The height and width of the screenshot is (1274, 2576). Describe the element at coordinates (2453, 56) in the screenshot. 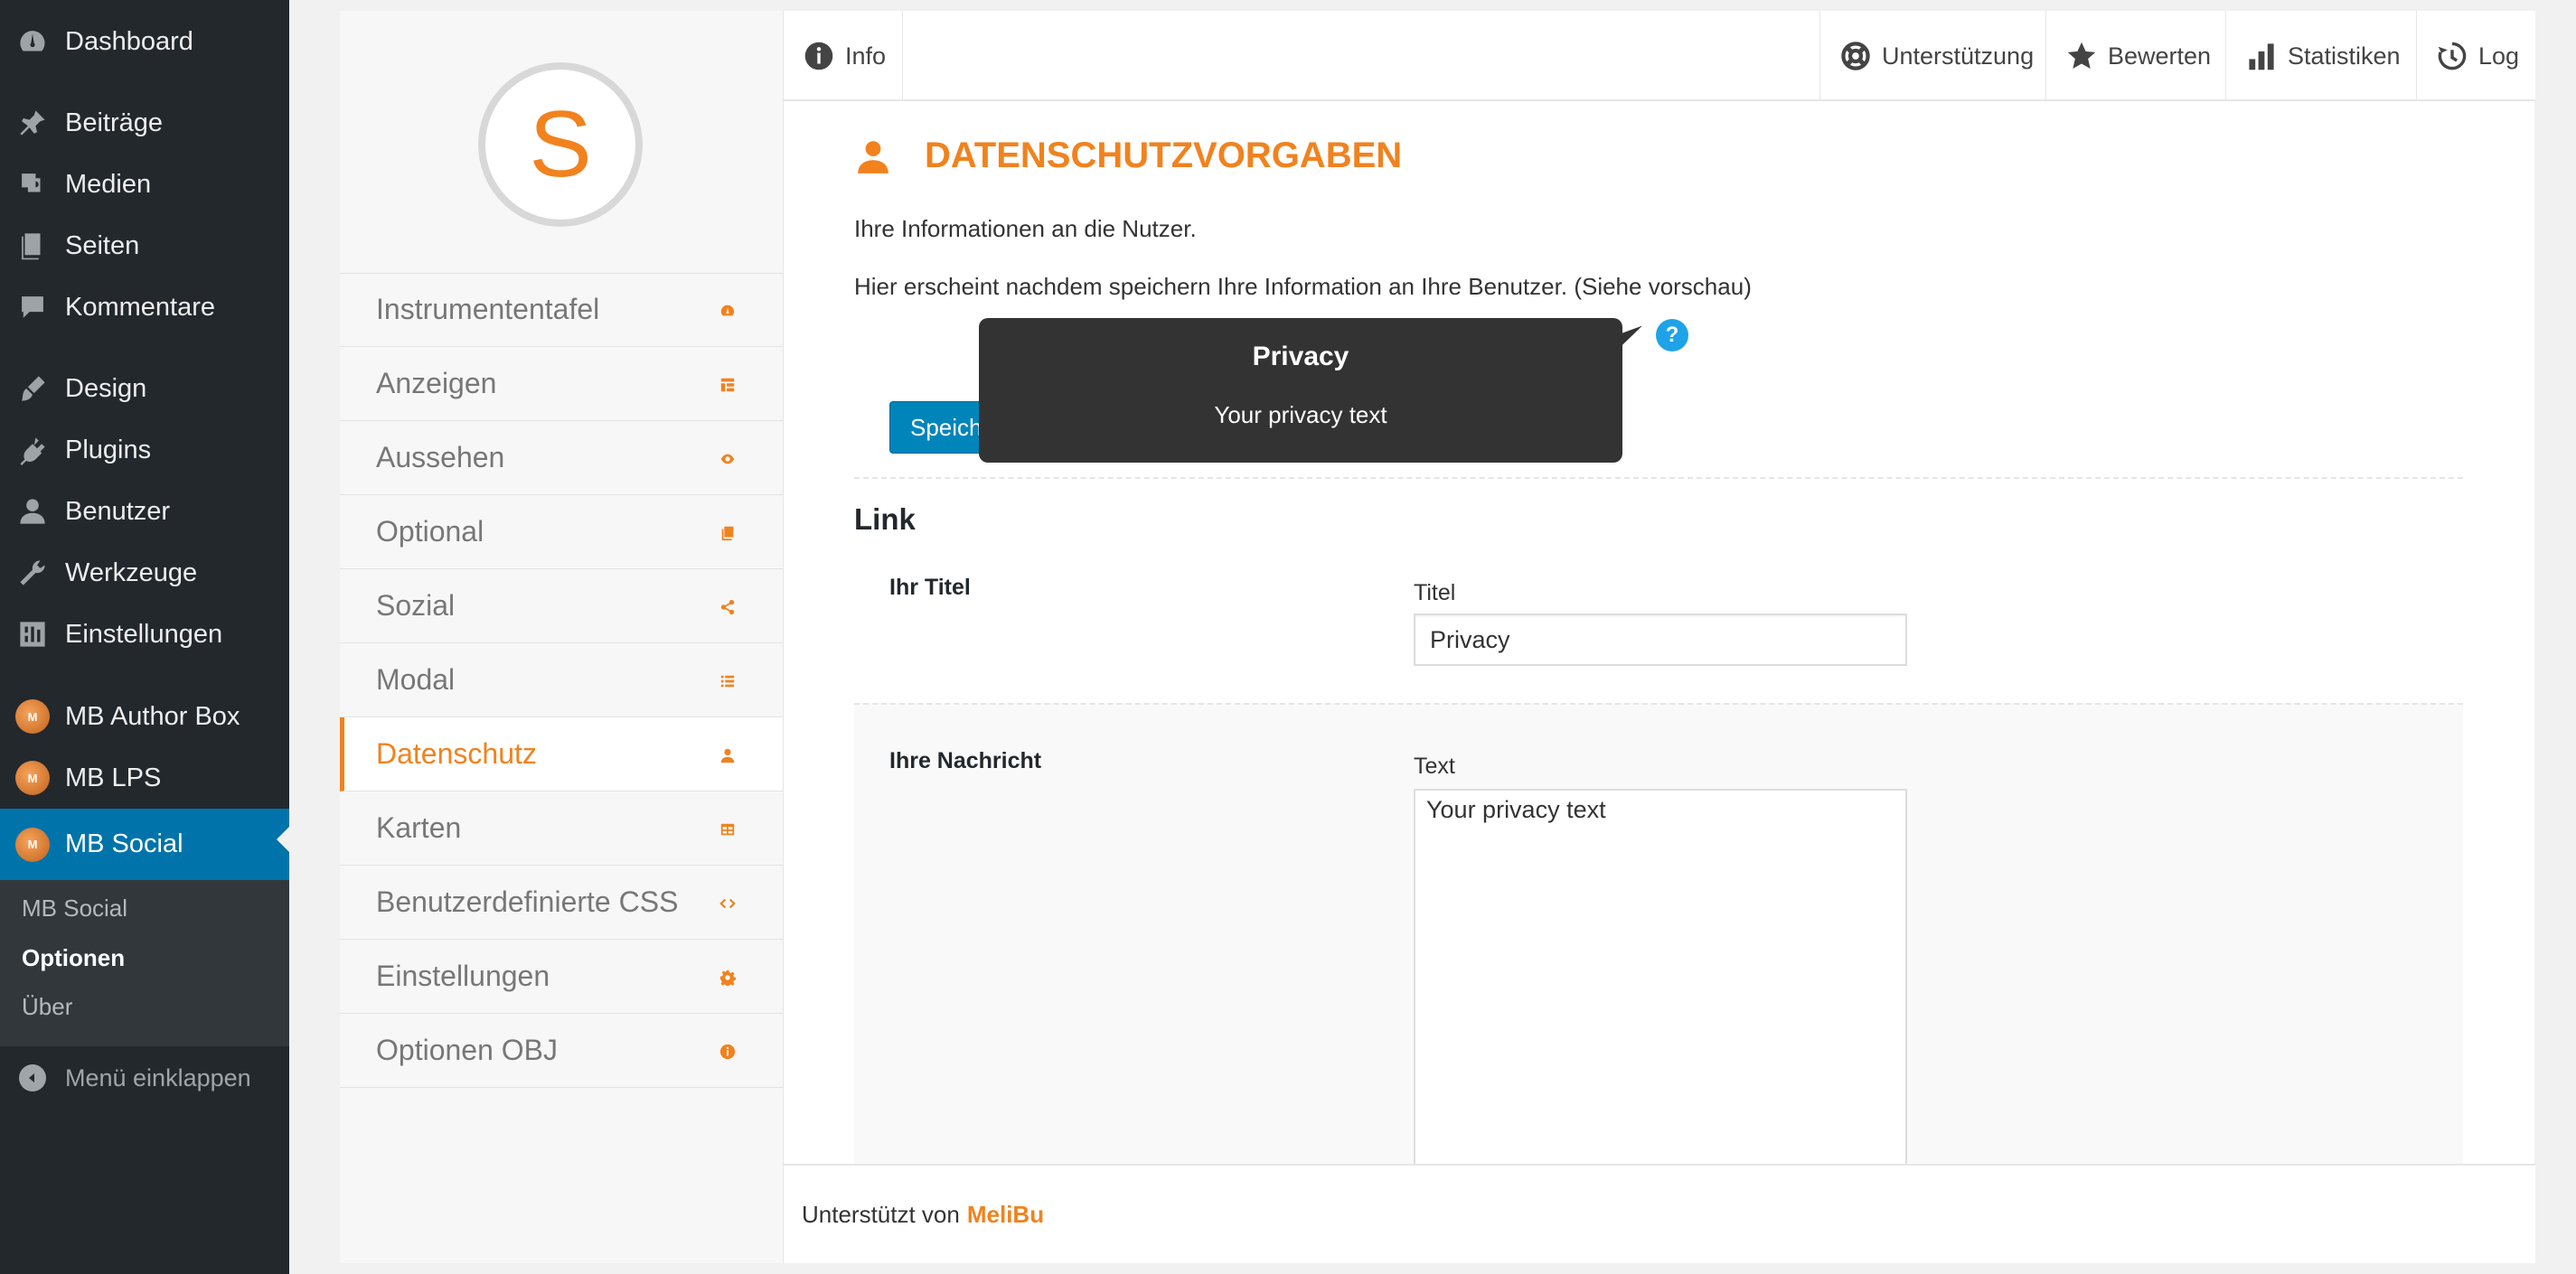

I see `history-icon` at that location.